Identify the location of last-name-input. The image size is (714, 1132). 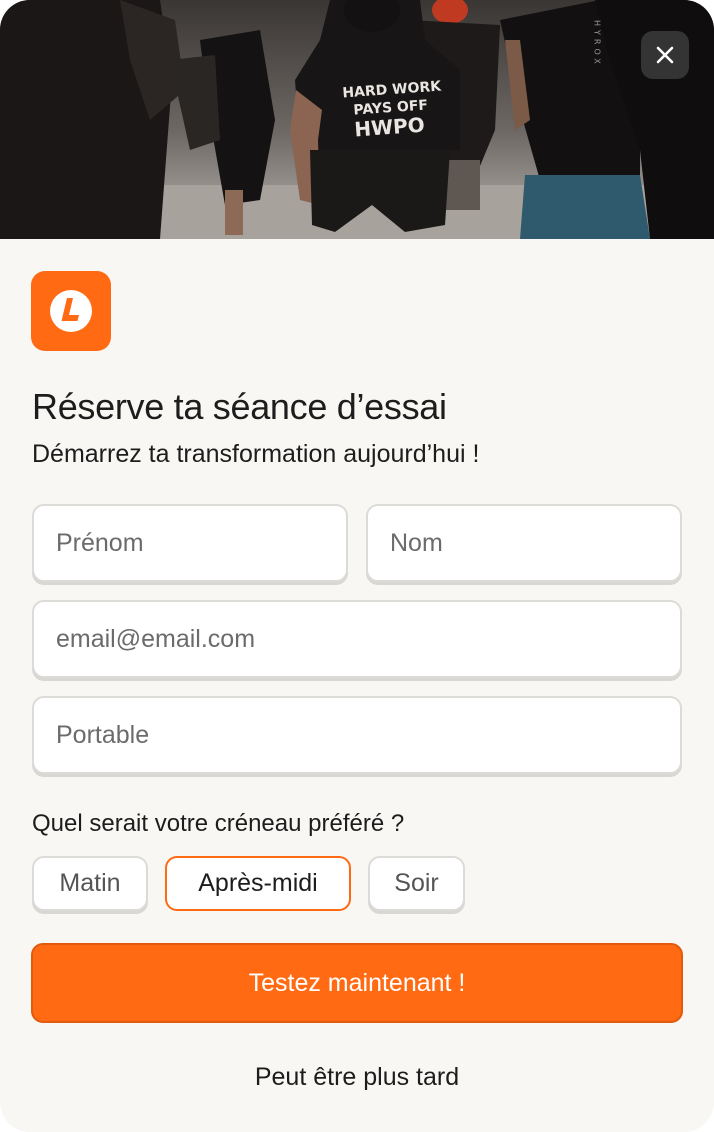
(524, 543).